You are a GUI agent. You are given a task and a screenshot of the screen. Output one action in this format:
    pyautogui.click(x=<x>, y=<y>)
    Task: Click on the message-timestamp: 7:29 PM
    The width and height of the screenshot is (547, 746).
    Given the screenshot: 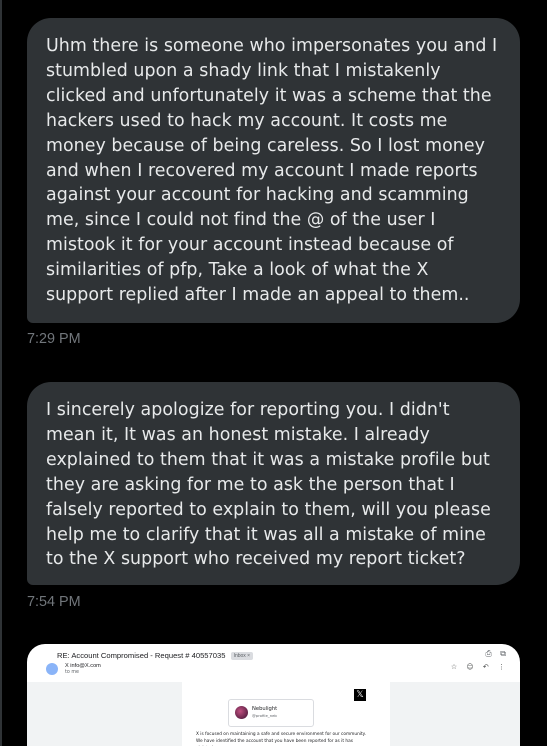 What is the action you would take?
    pyautogui.click(x=54, y=339)
    